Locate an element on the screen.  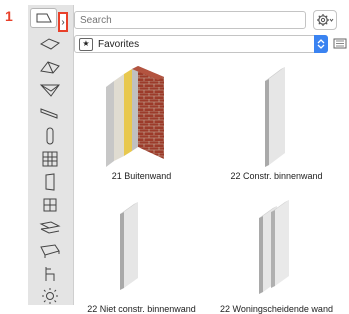
roof-tool-button is located at coordinates (50, 67).